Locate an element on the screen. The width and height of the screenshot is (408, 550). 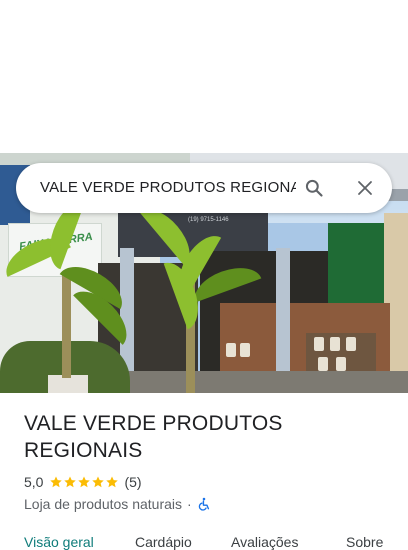
rating-value: 5,0 is located at coordinates (34, 482).